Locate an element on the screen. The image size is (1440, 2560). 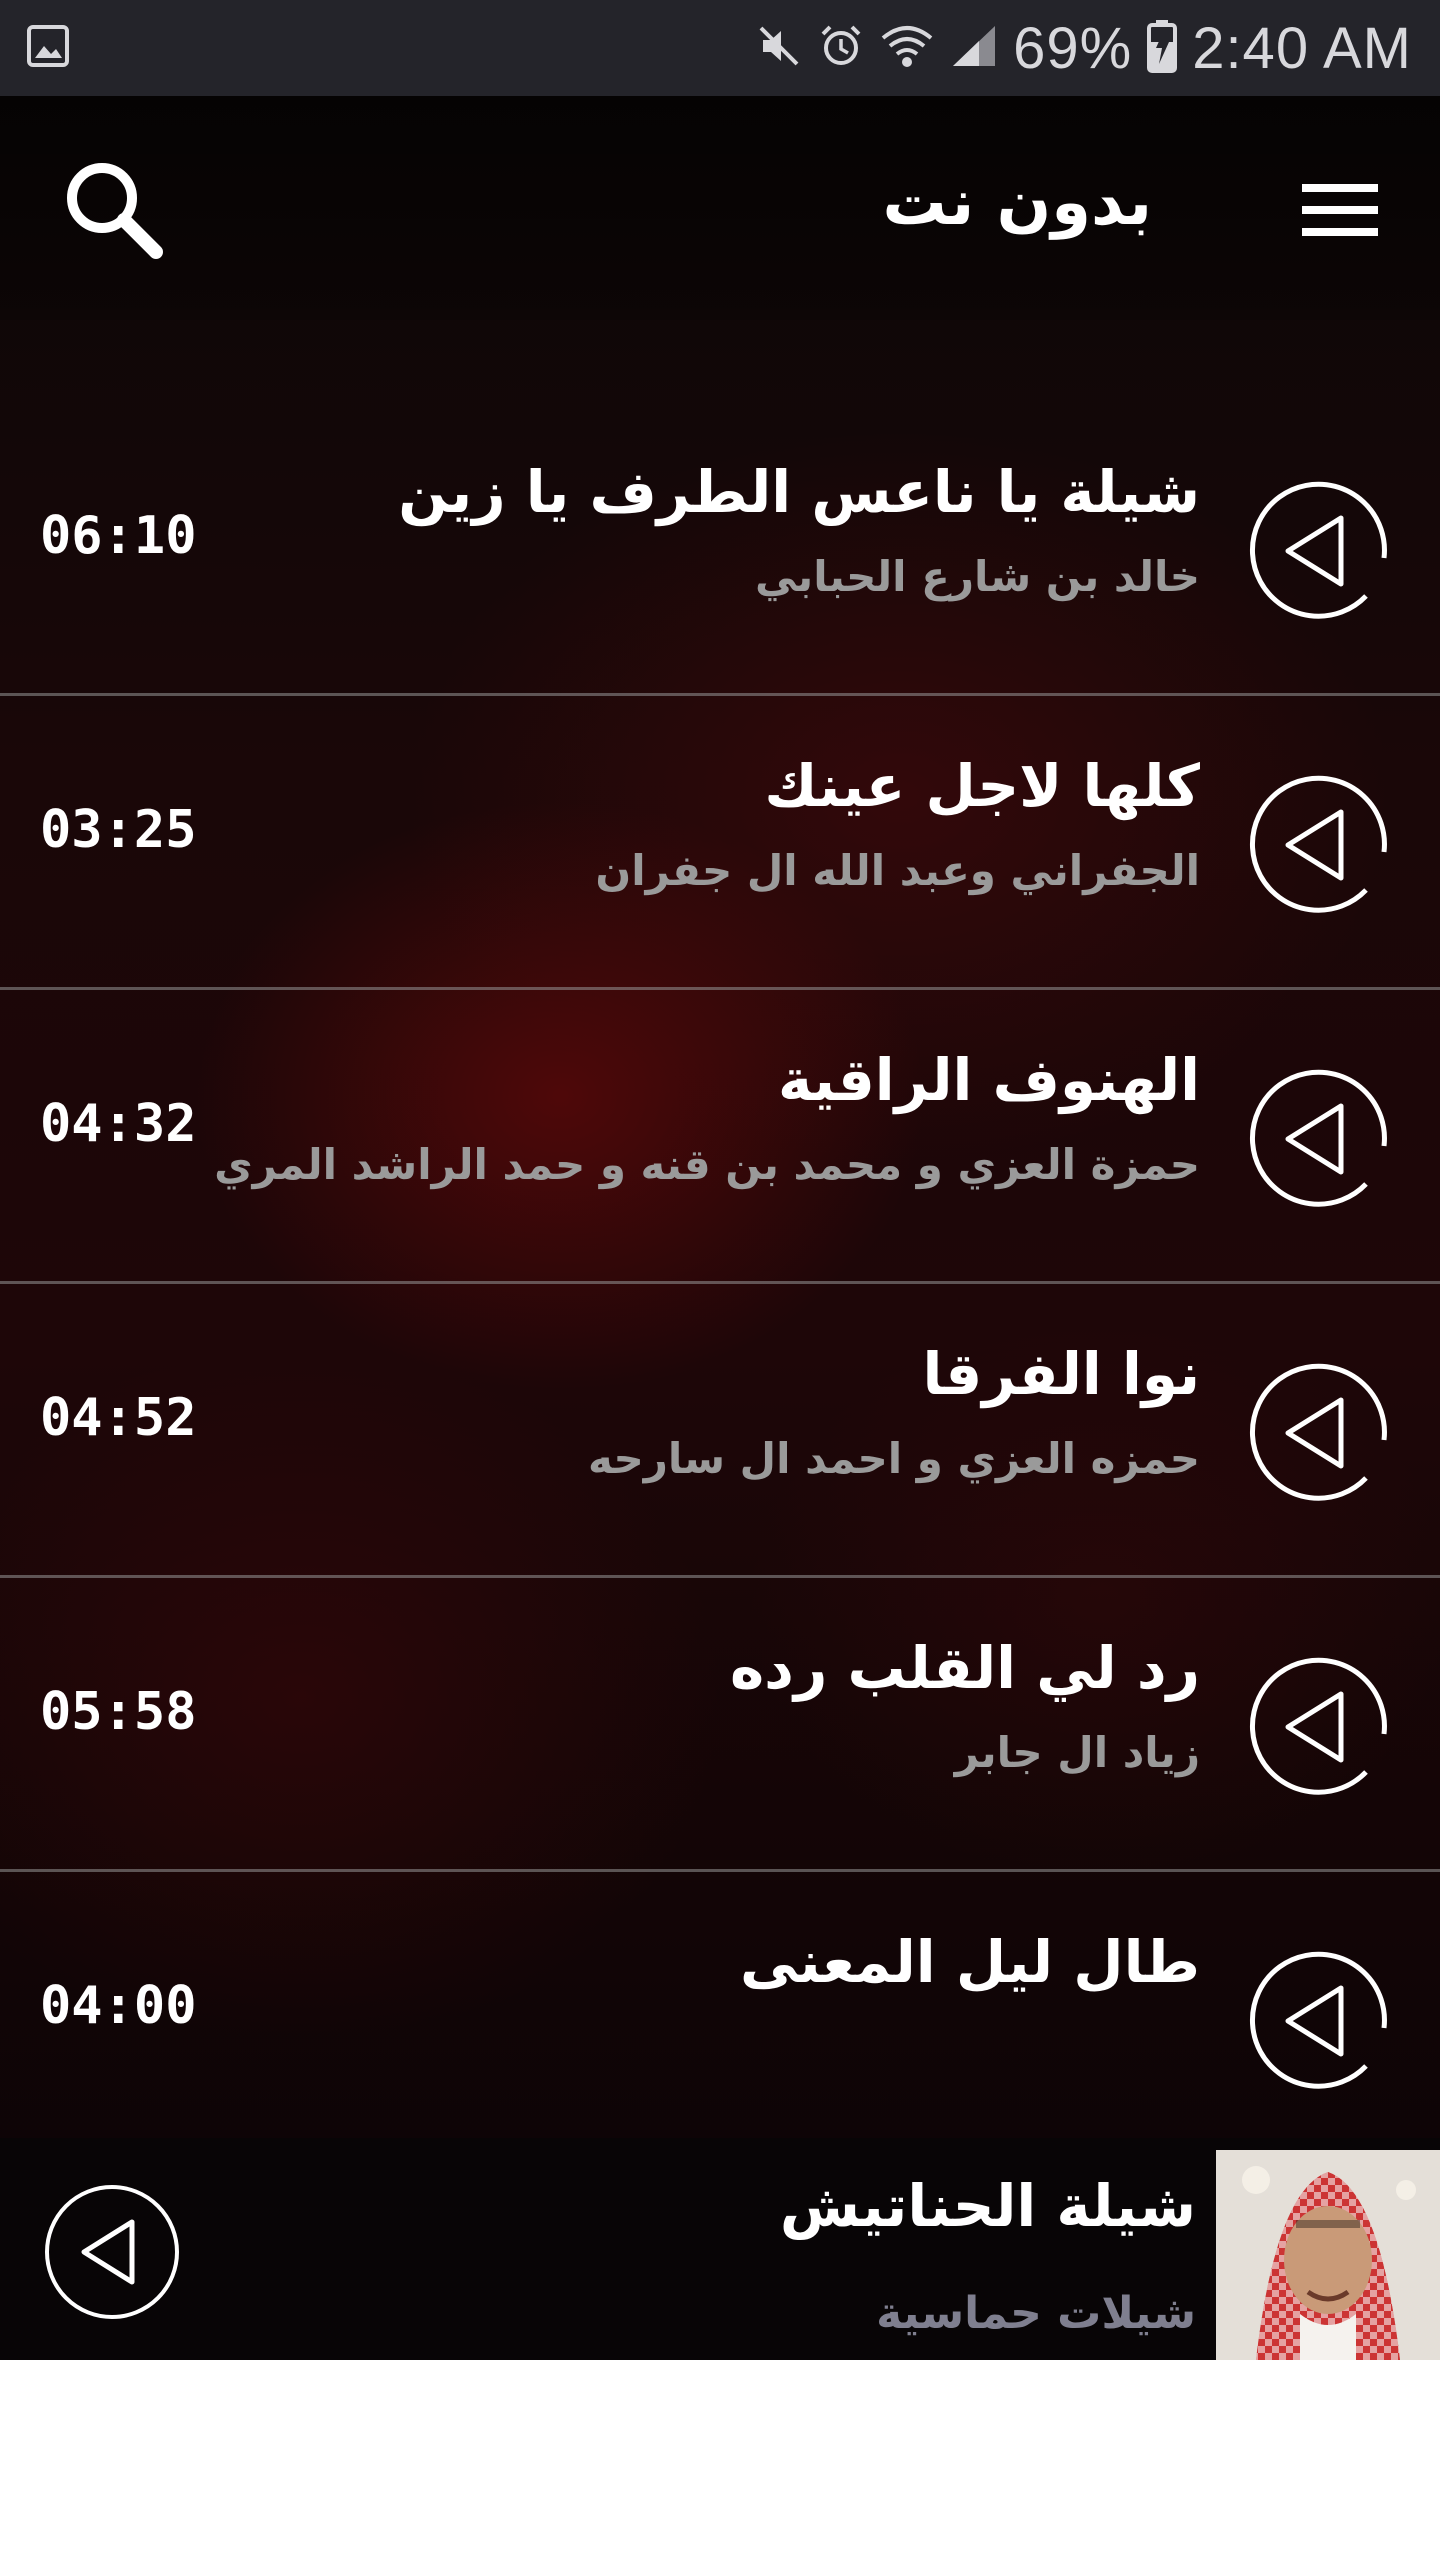
track-artist: زياد ال جابر is located at coordinates (1077, 1752).